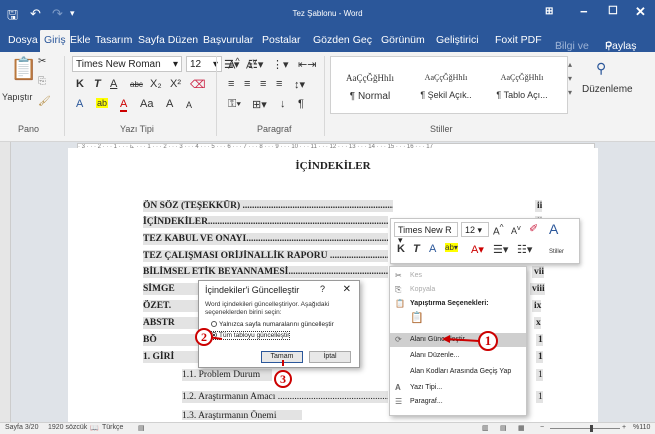 This screenshot has height=434, width=655. Describe the element at coordinates (307, 64) in the screenshot. I see `indent-icon: ⇤⇥` at that location.